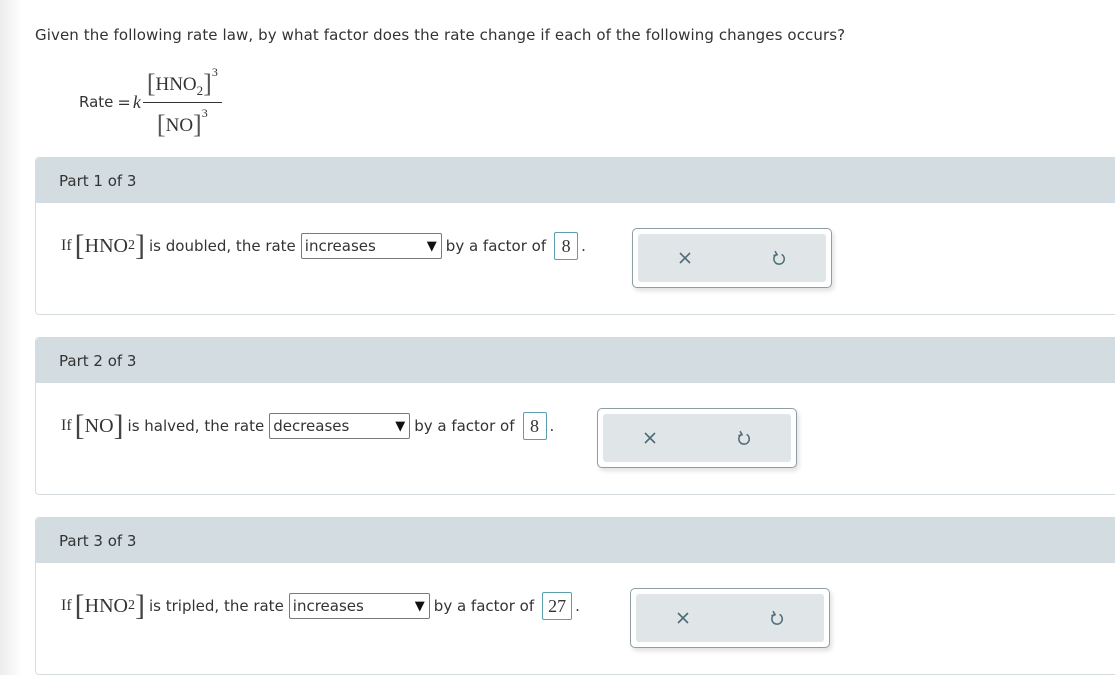 This screenshot has width=1115, height=675. Describe the element at coordinates (222, 246) in the screenshot. I see `change-text: is doubled, the rate` at that location.